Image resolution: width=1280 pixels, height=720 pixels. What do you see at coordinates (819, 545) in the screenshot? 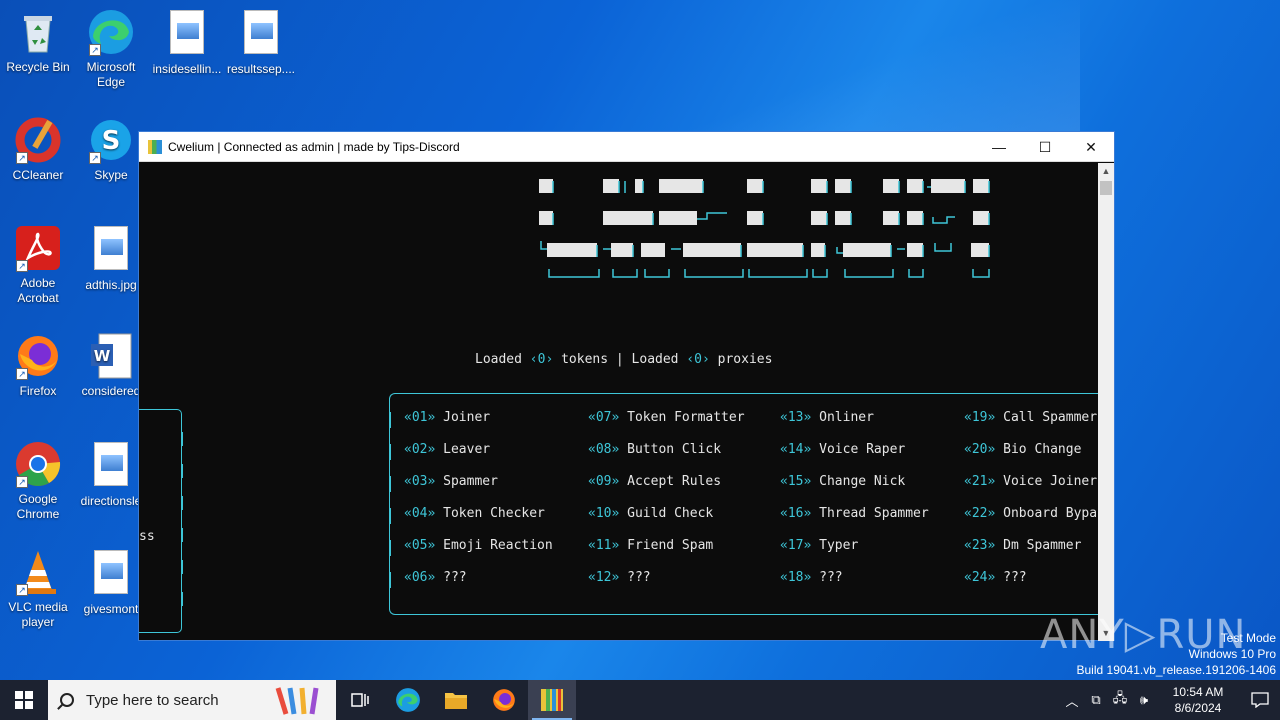
I see `menu-option: «17» Typer` at bounding box center [819, 545].